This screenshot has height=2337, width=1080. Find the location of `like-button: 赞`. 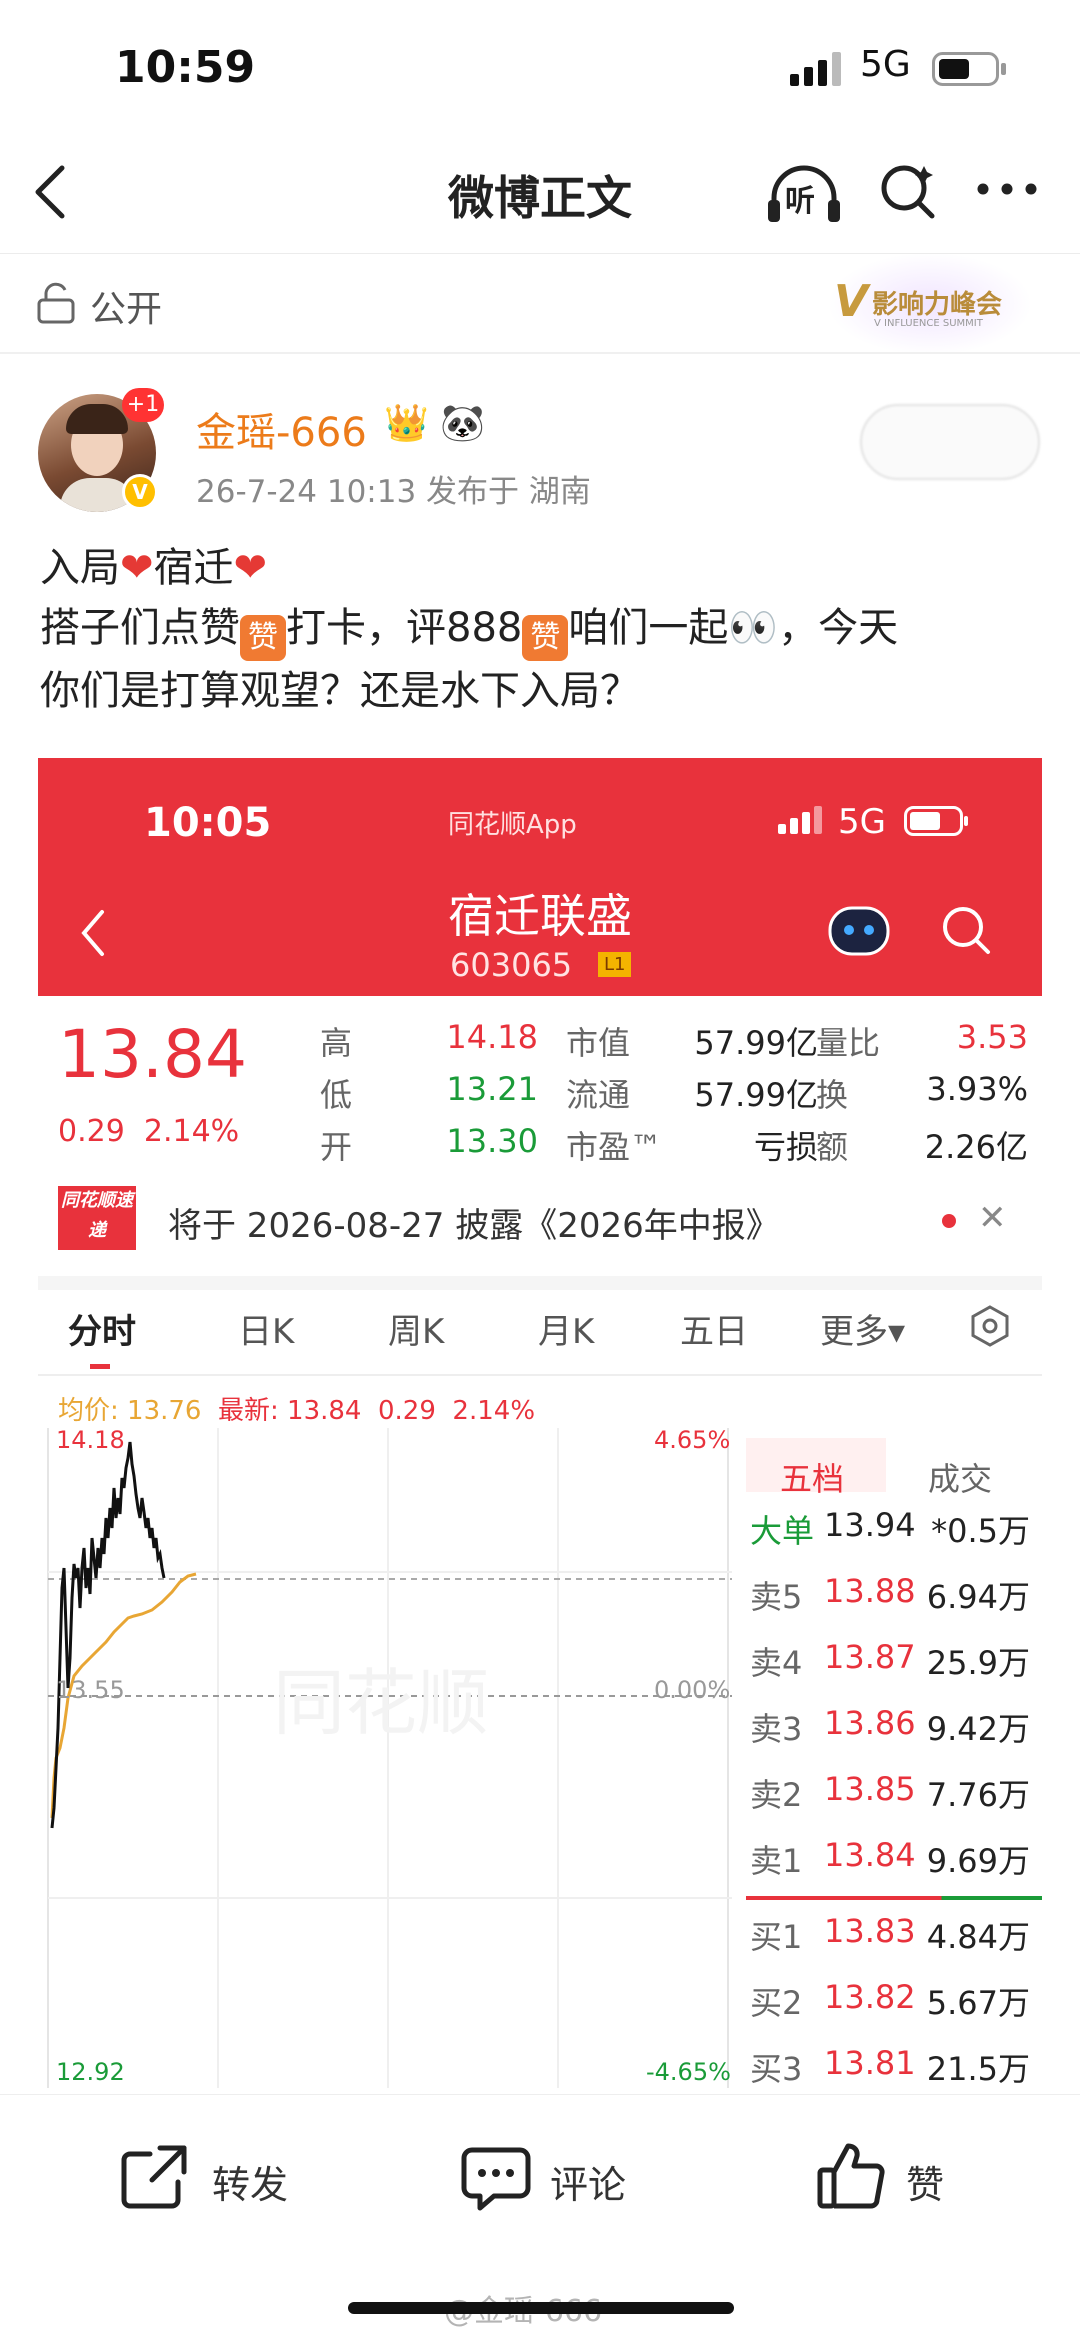

like-button: 赞 is located at coordinates (916, 2186).